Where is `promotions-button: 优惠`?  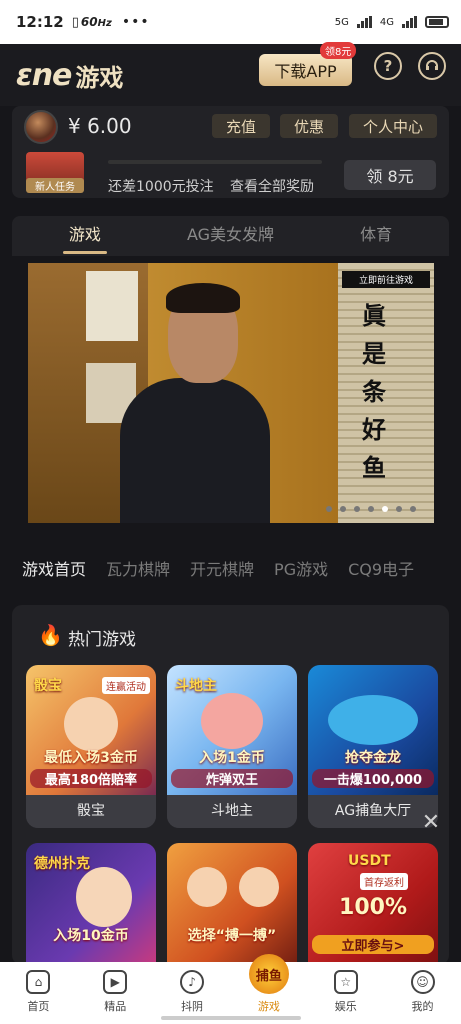
promotions-button: 优惠 is located at coordinates (309, 126).